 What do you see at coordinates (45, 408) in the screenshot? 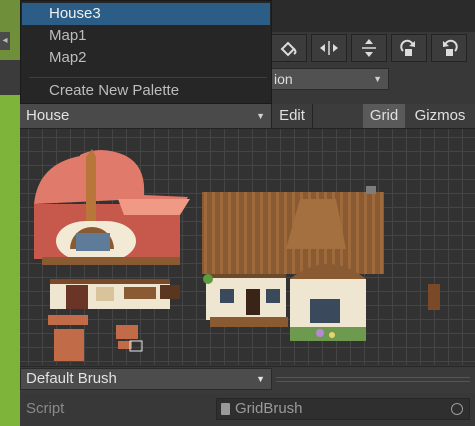
I see `script-label: Script` at bounding box center [45, 408].